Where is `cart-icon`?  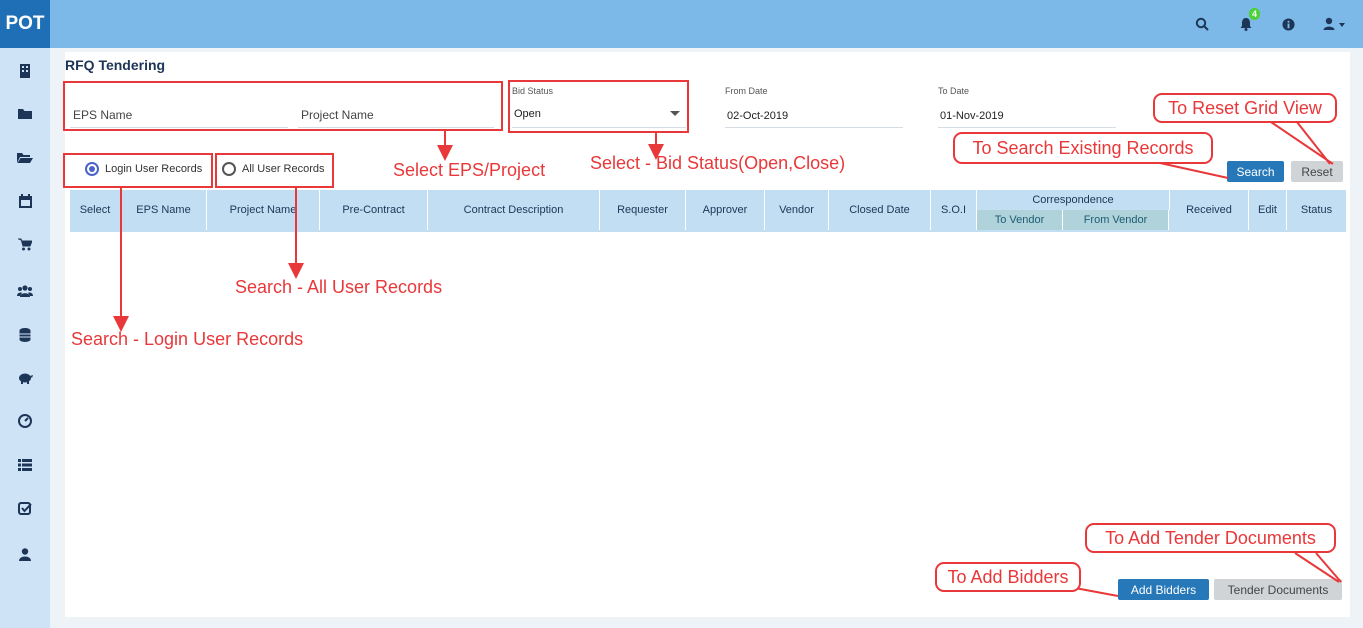
cart-icon is located at coordinates (25, 244).